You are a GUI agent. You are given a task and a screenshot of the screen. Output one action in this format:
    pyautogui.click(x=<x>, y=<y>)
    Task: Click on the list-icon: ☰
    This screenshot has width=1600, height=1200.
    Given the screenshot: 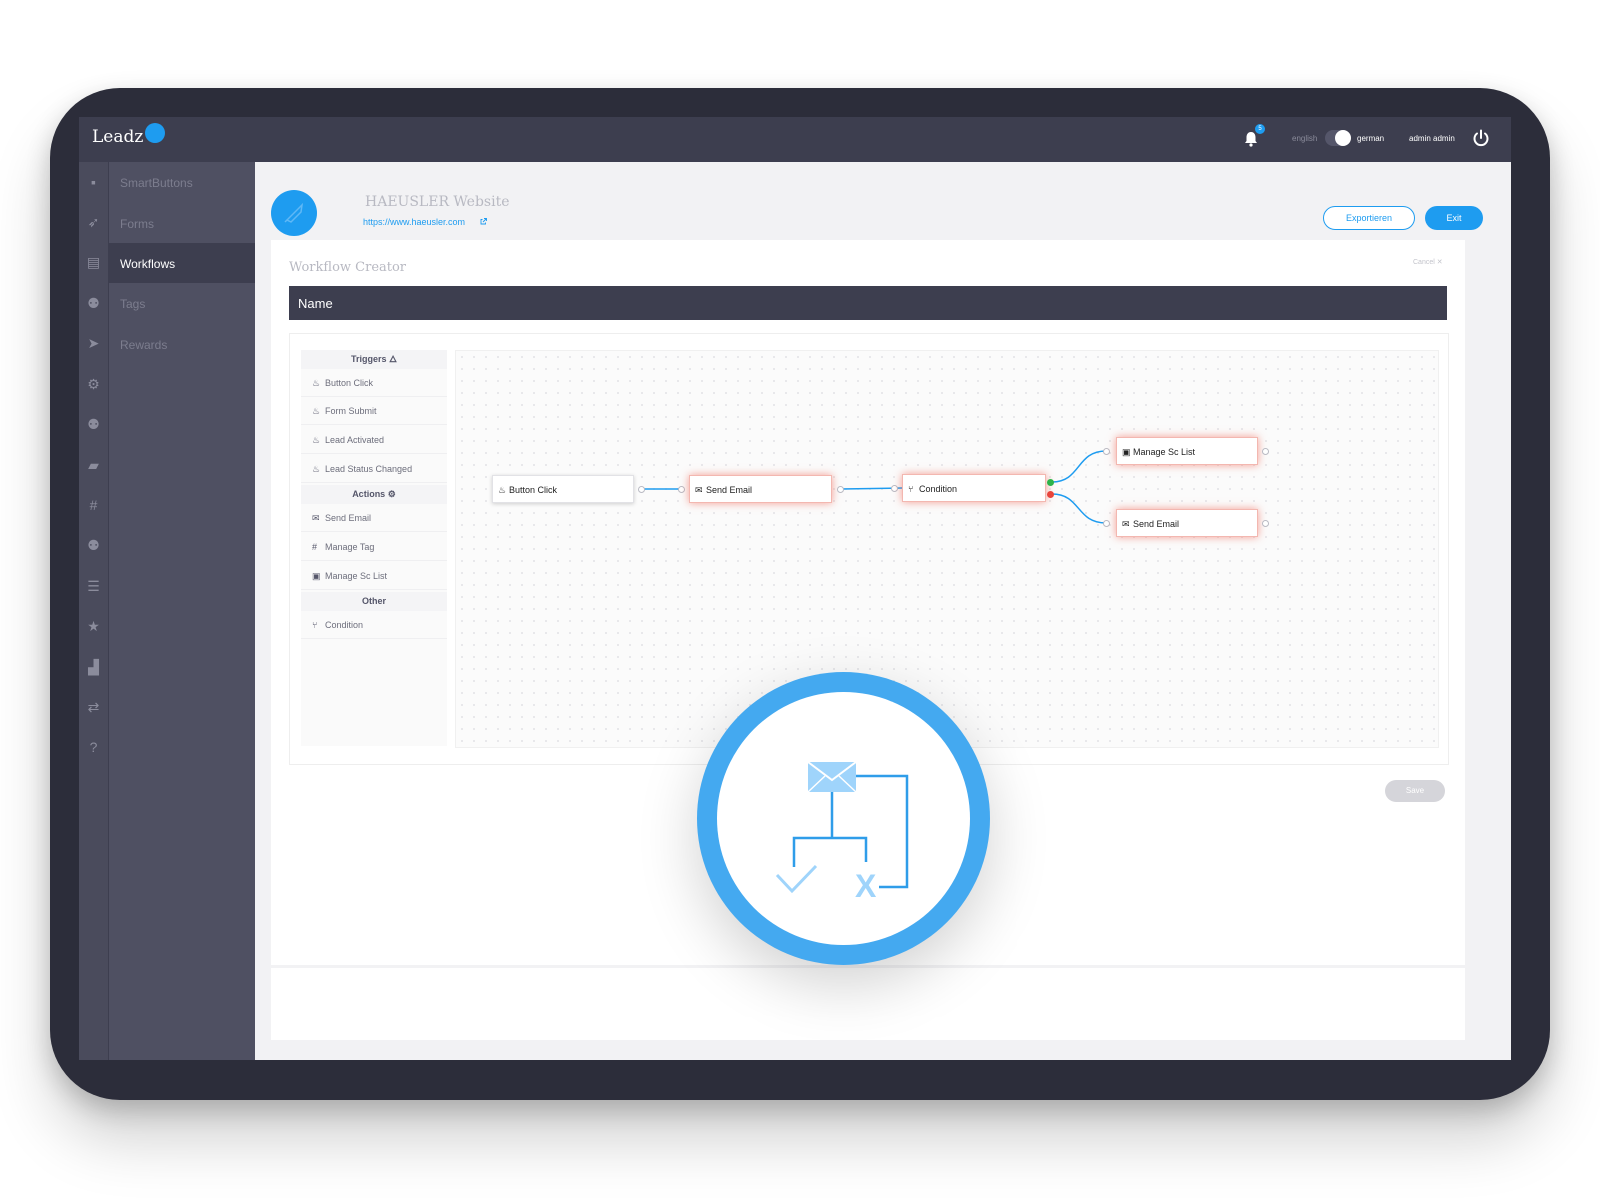 What is the action you would take?
    pyautogui.click(x=93, y=586)
    